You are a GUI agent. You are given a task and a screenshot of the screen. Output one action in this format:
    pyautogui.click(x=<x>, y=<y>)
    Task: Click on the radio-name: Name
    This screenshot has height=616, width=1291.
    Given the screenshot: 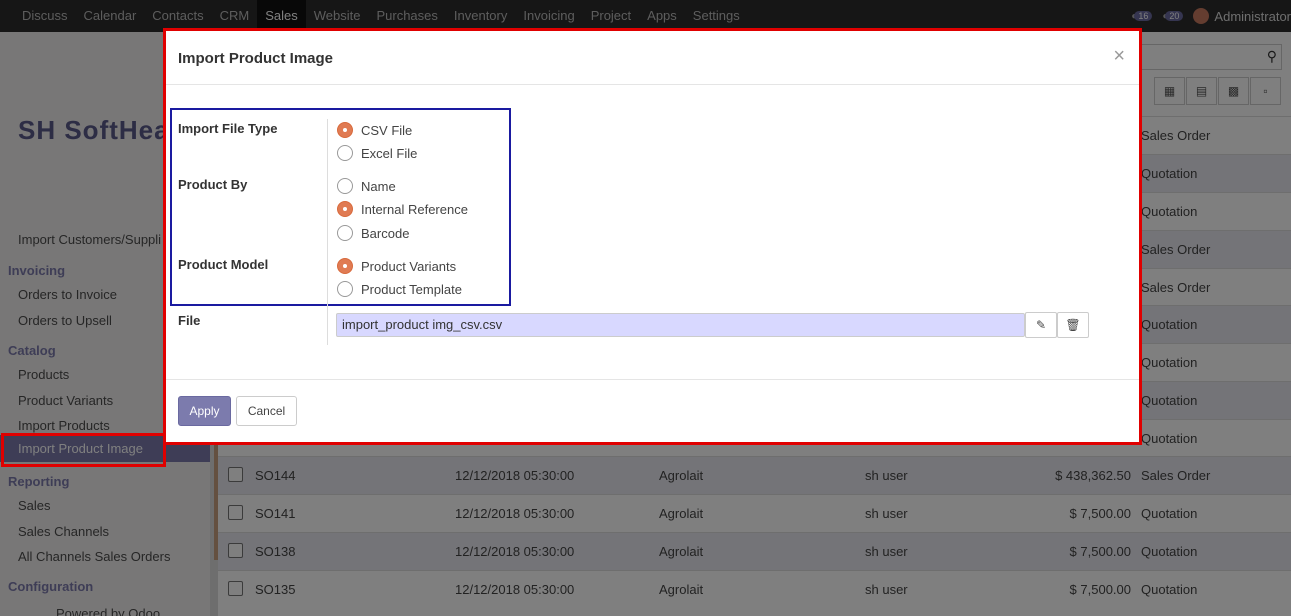 What is the action you would take?
    pyautogui.click(x=366, y=186)
    